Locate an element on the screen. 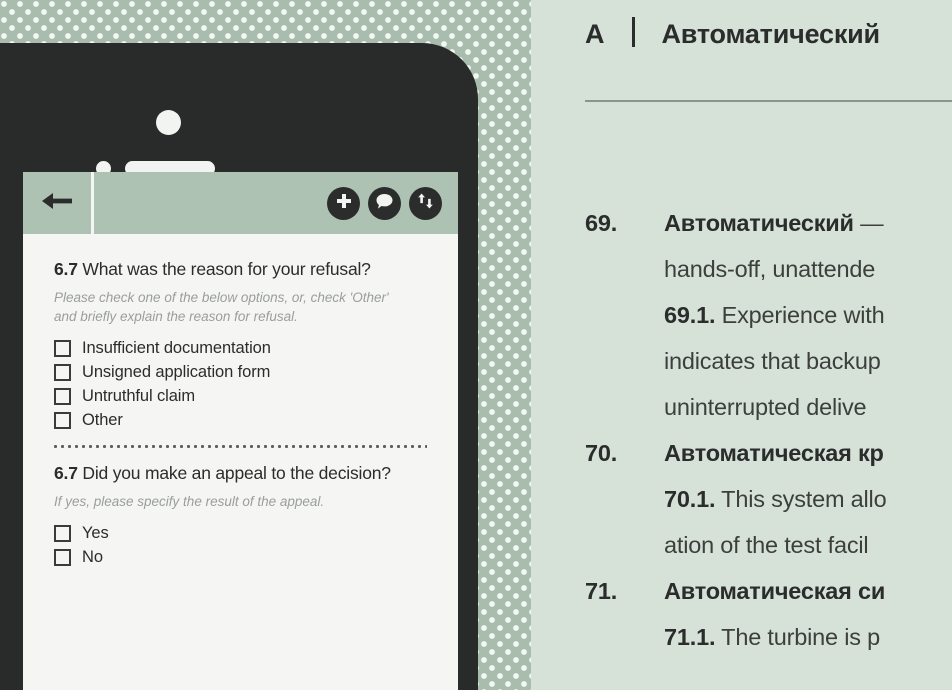 This screenshot has height=690, width=952. header-divider-bar is located at coordinates (633, 32).